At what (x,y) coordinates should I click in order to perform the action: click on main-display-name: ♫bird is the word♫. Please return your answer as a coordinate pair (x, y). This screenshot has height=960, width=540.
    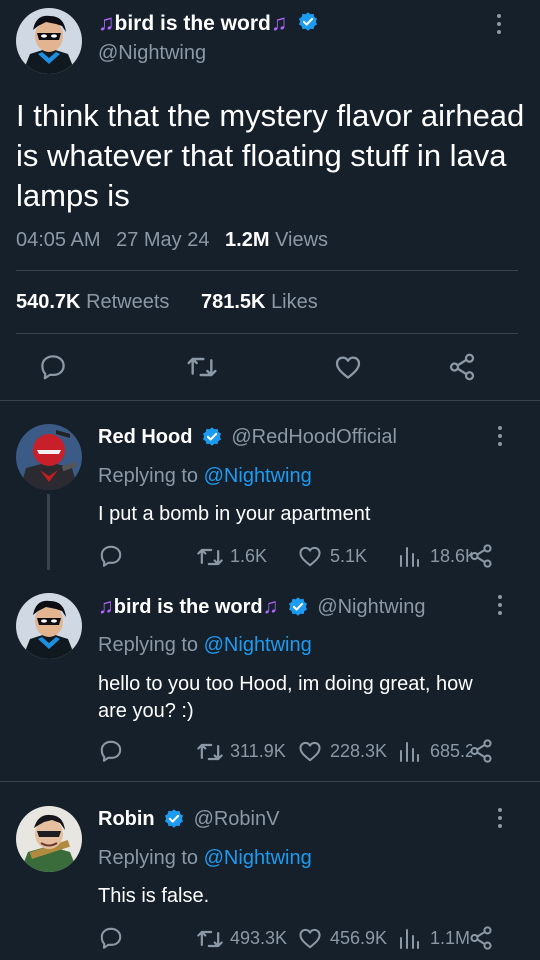
    Looking at the image, I should click on (208, 25).